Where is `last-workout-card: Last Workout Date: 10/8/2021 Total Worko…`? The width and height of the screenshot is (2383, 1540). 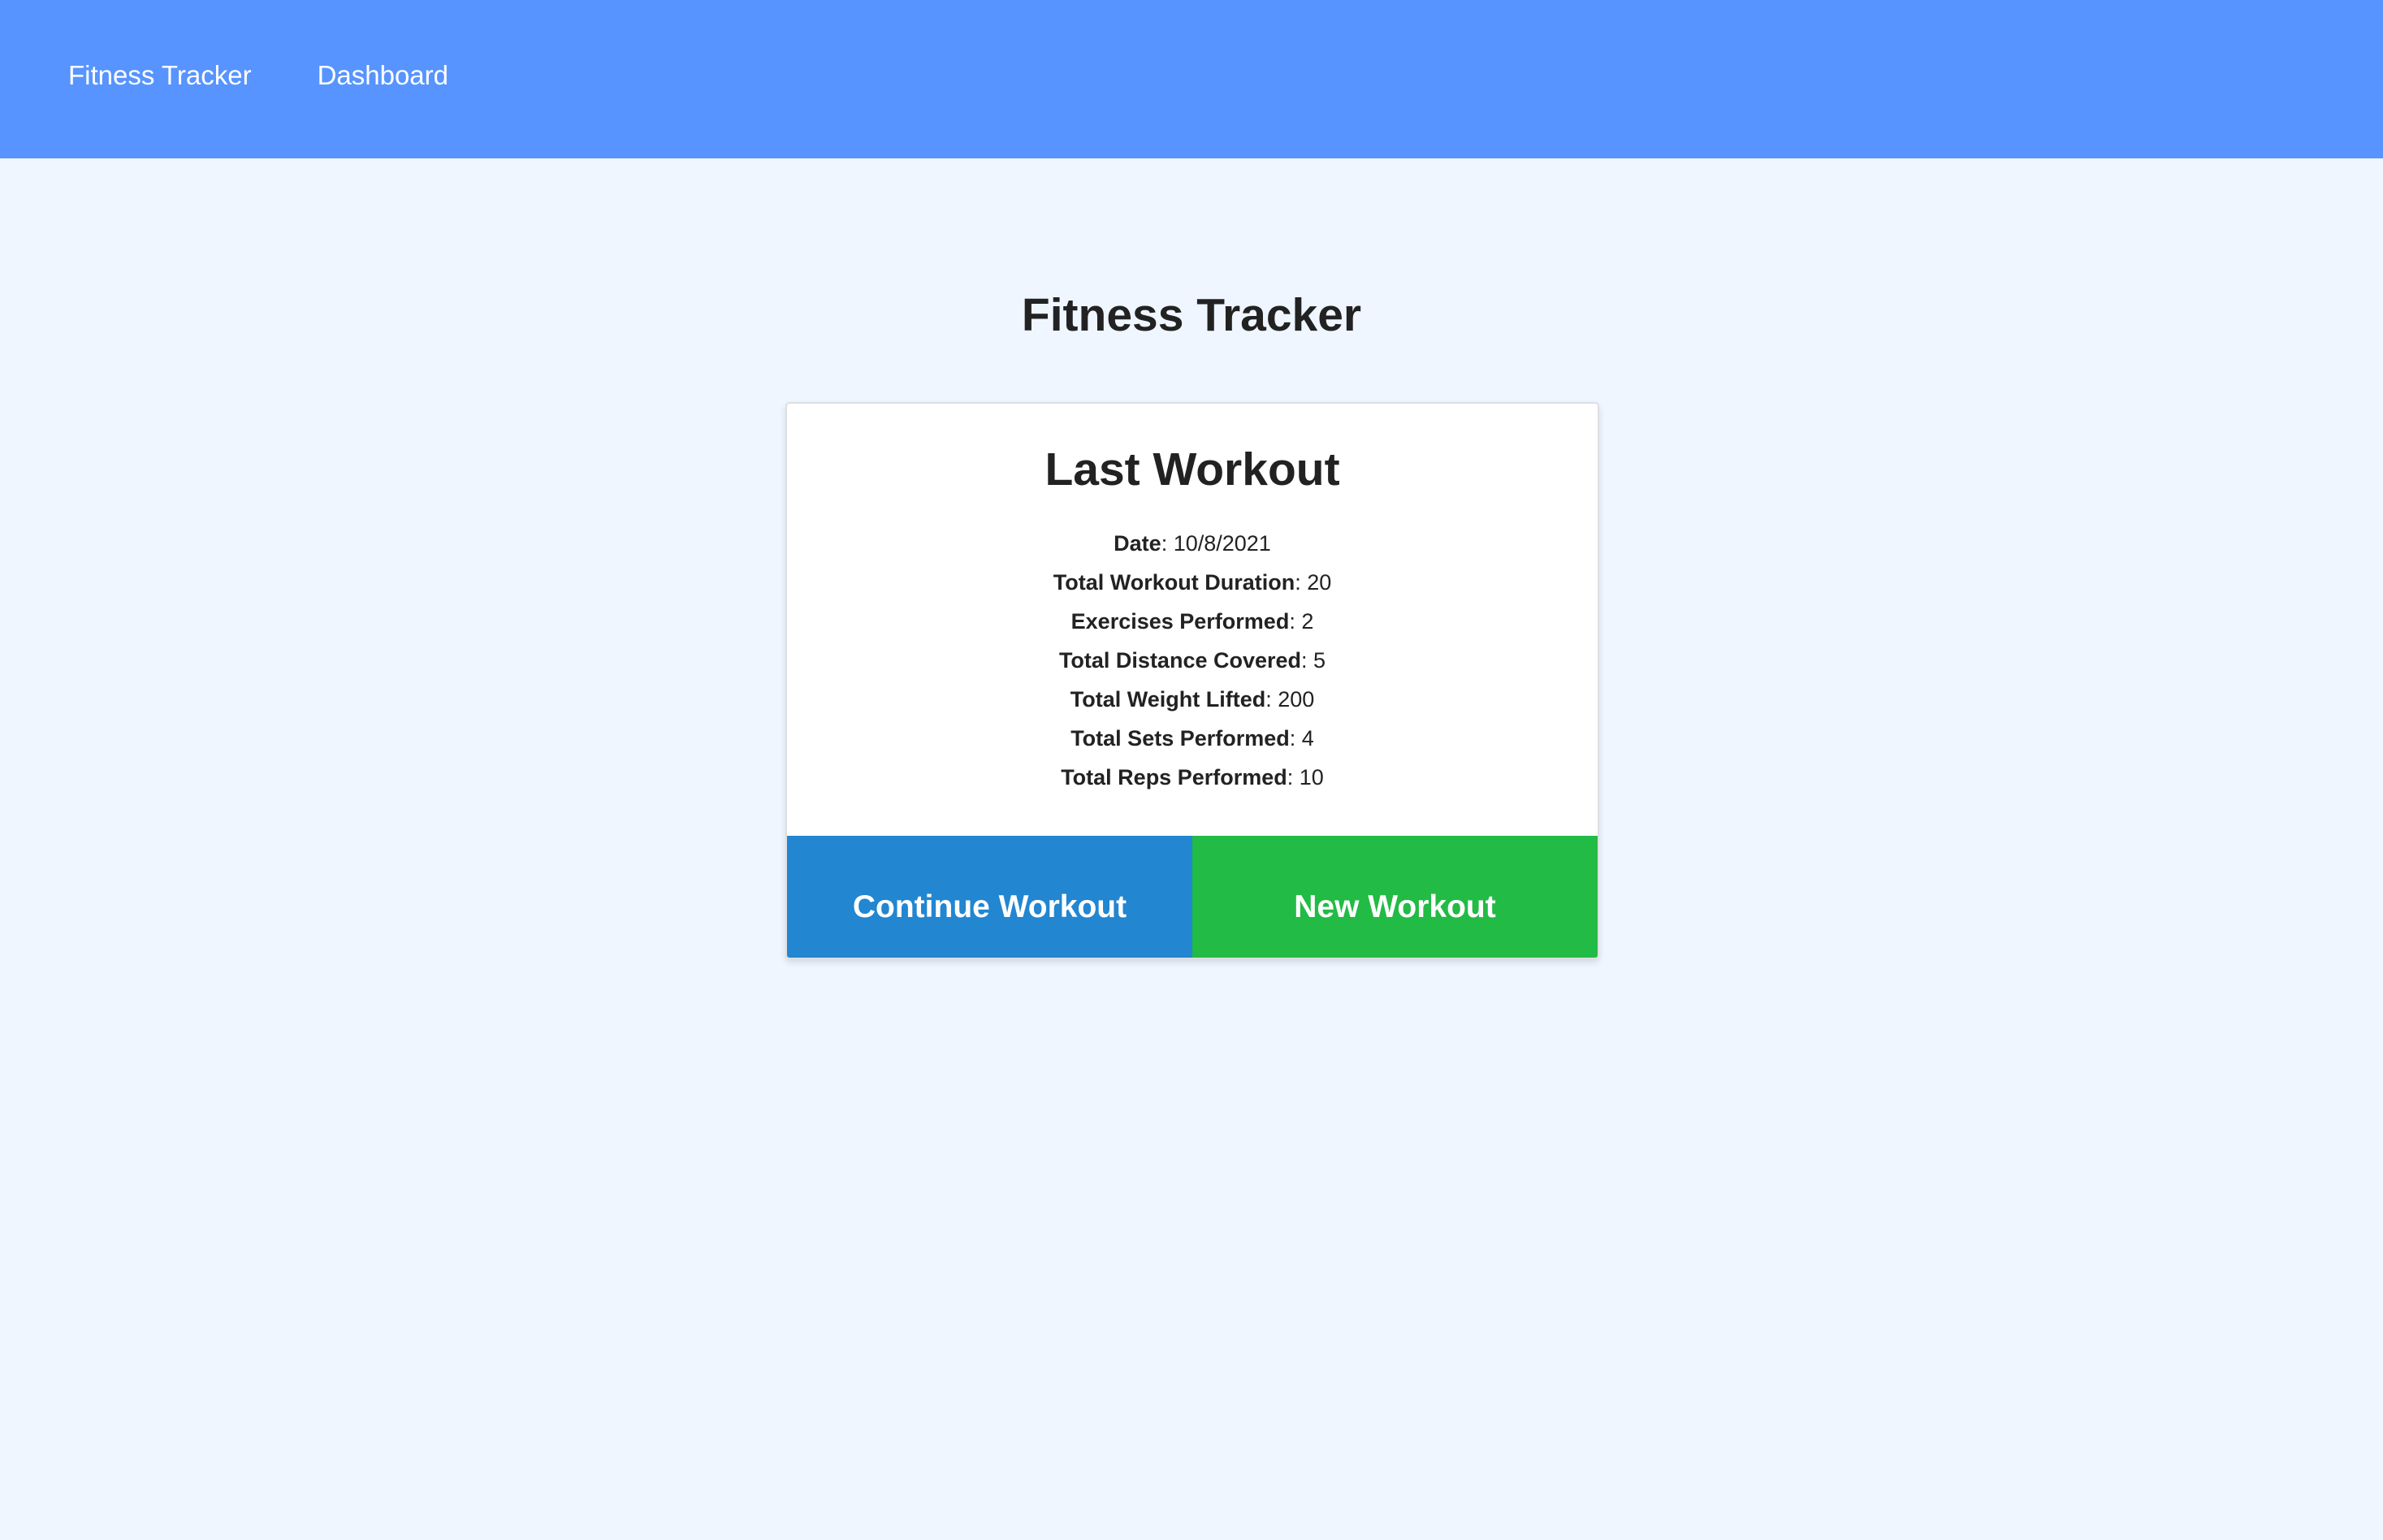 last-workout-card: Last Workout Date: 10/8/2021 Total Worko… is located at coordinates (1192, 680).